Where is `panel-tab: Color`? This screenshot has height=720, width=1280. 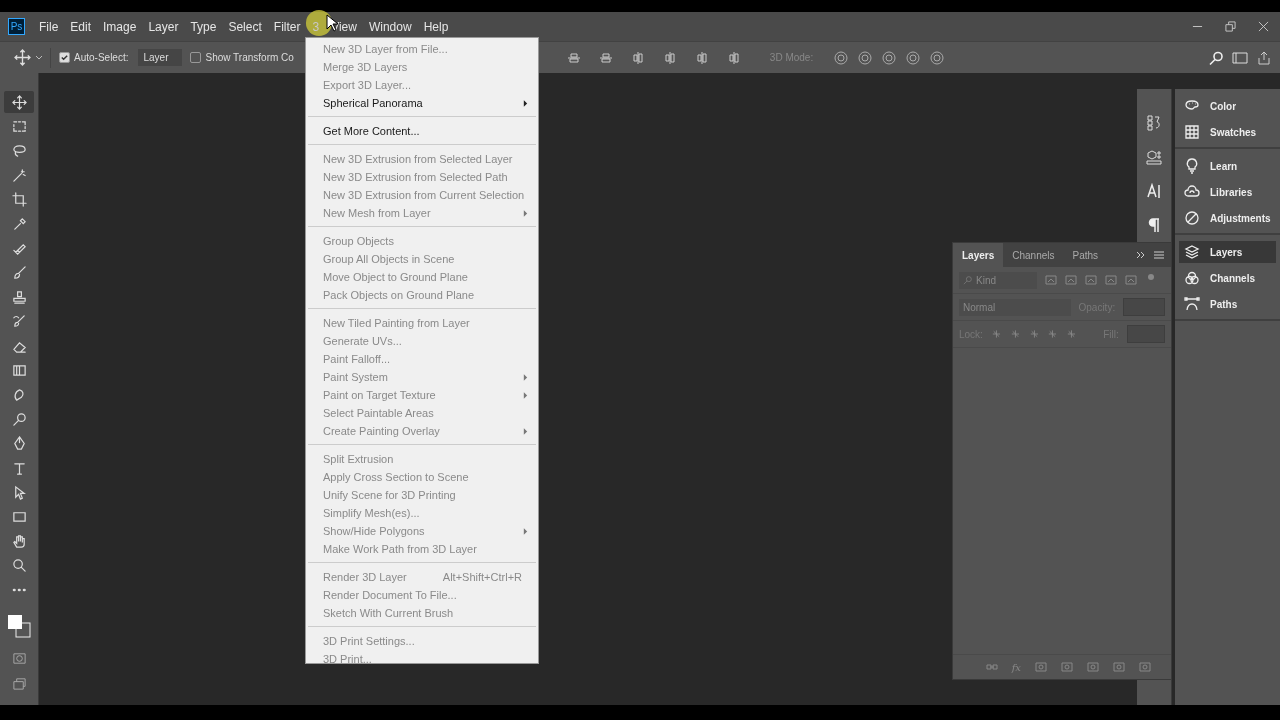
panel-tab: Color is located at coordinates (1227, 106).